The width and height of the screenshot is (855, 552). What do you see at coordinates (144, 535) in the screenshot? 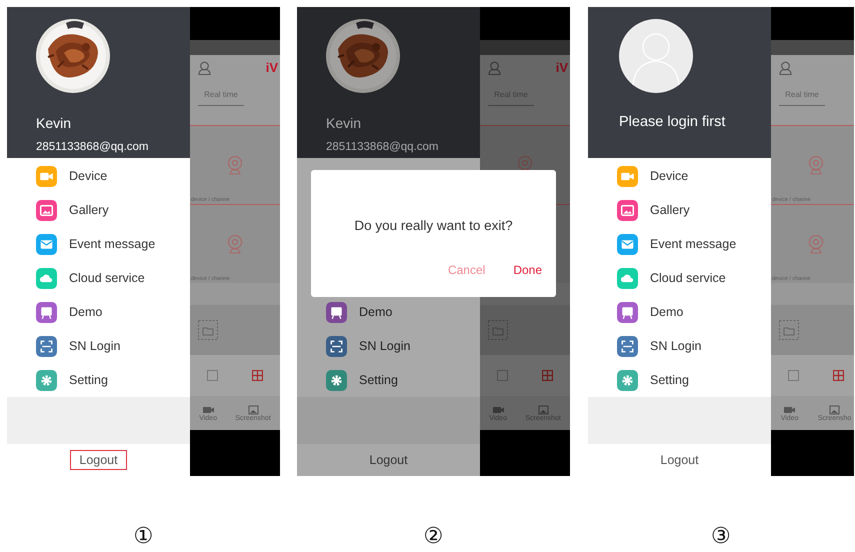
I see `step-number: ①` at bounding box center [144, 535].